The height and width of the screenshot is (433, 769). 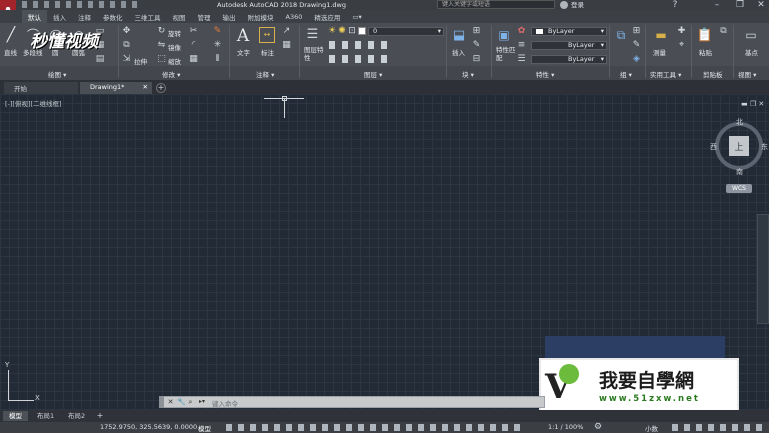 What do you see at coordinates (243, 52) in the screenshot?
I see `text-label: 文字` at bounding box center [243, 52].